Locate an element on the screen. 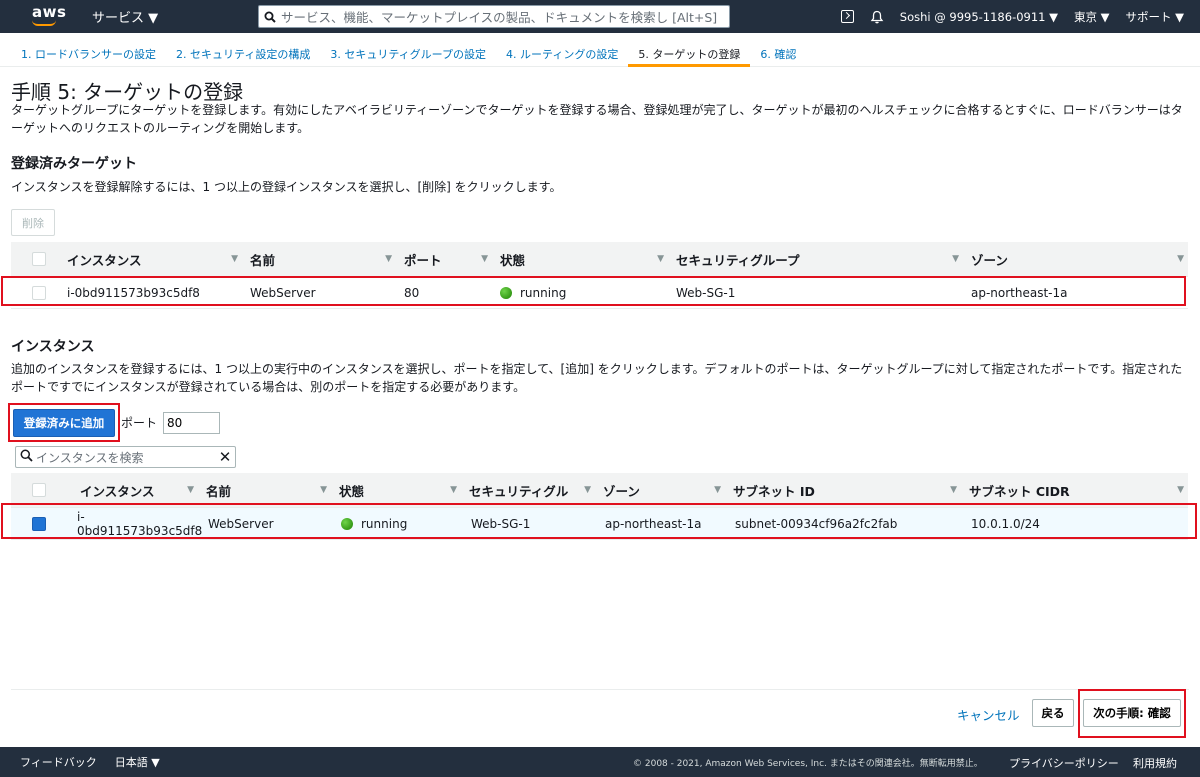 The image size is (1200, 777). clear-filter-icon: ✕ is located at coordinates (225, 457).